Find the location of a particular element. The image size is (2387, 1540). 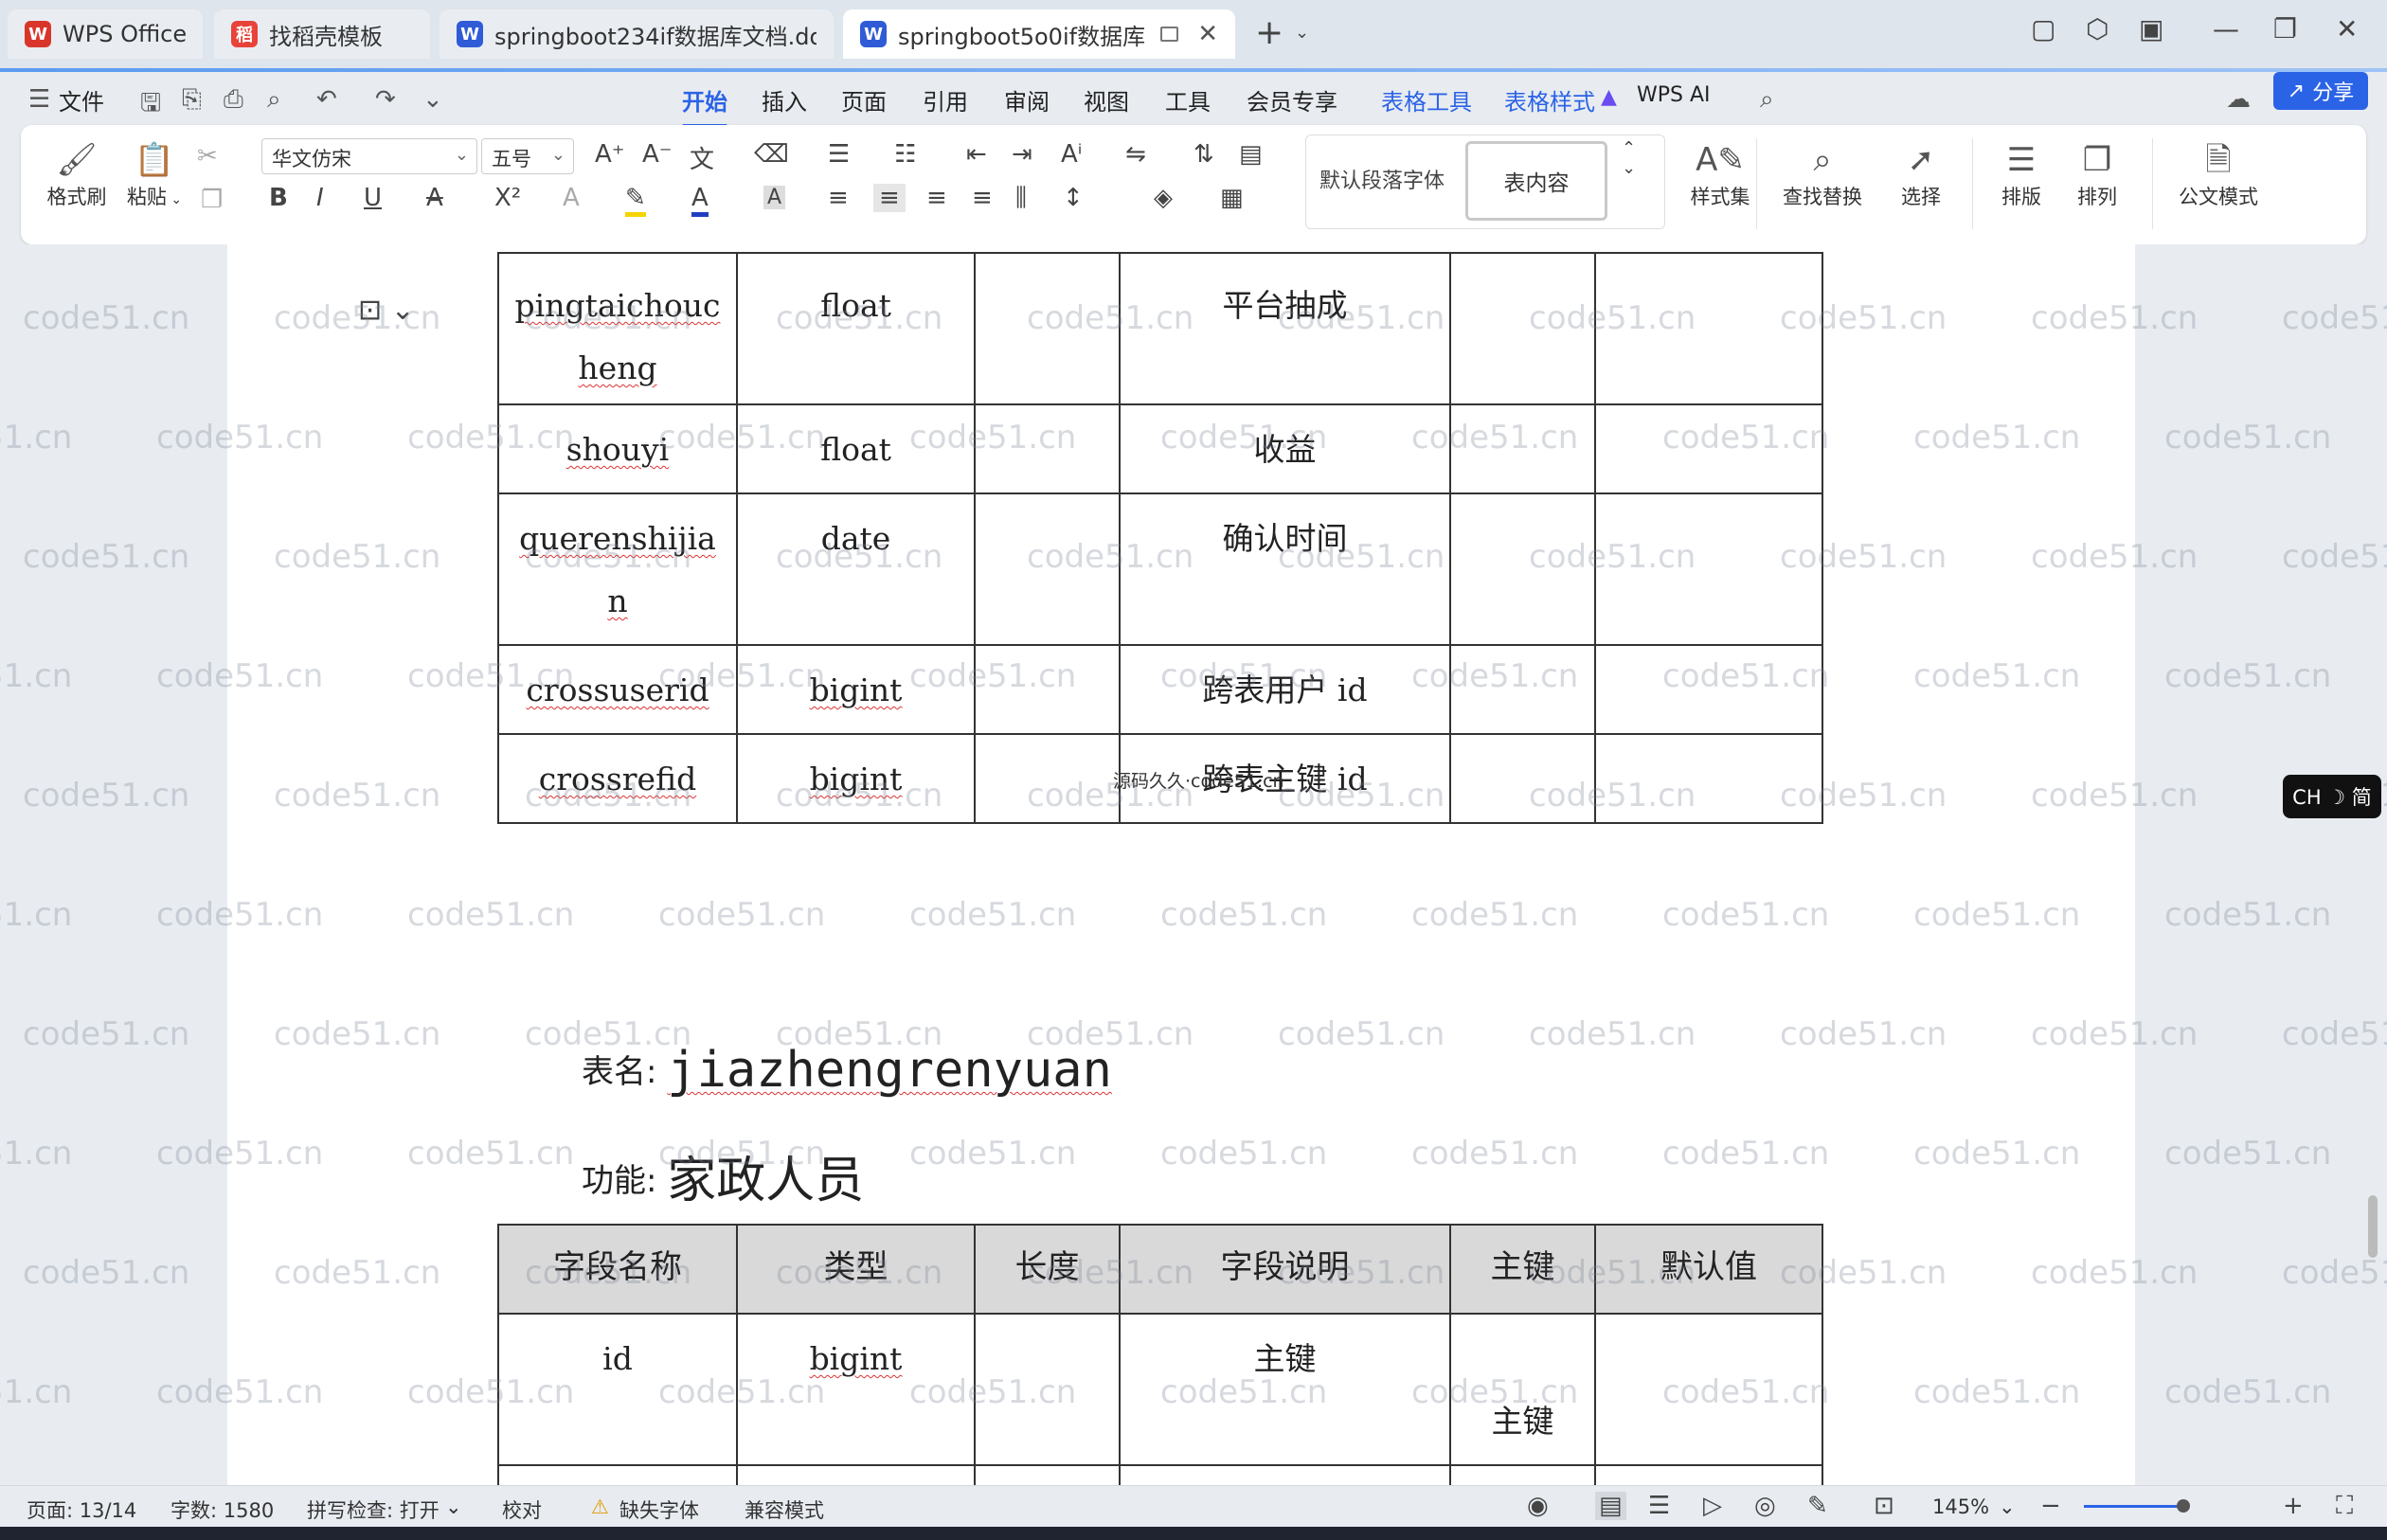

menu-tab-view: 视图 is located at coordinates (1106, 99).